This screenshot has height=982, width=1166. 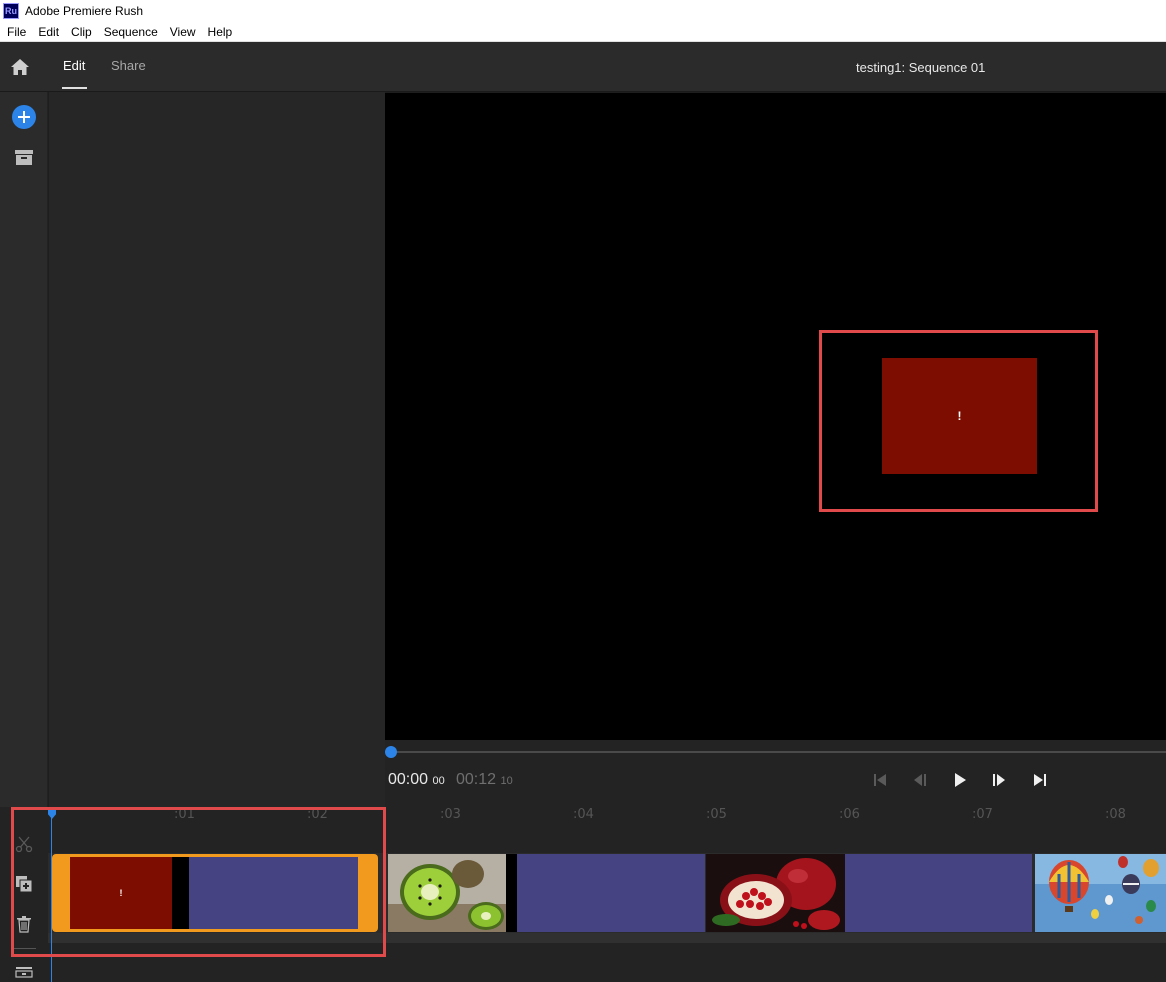 I want to click on go-to-end-button, so click(x=1040, y=780).